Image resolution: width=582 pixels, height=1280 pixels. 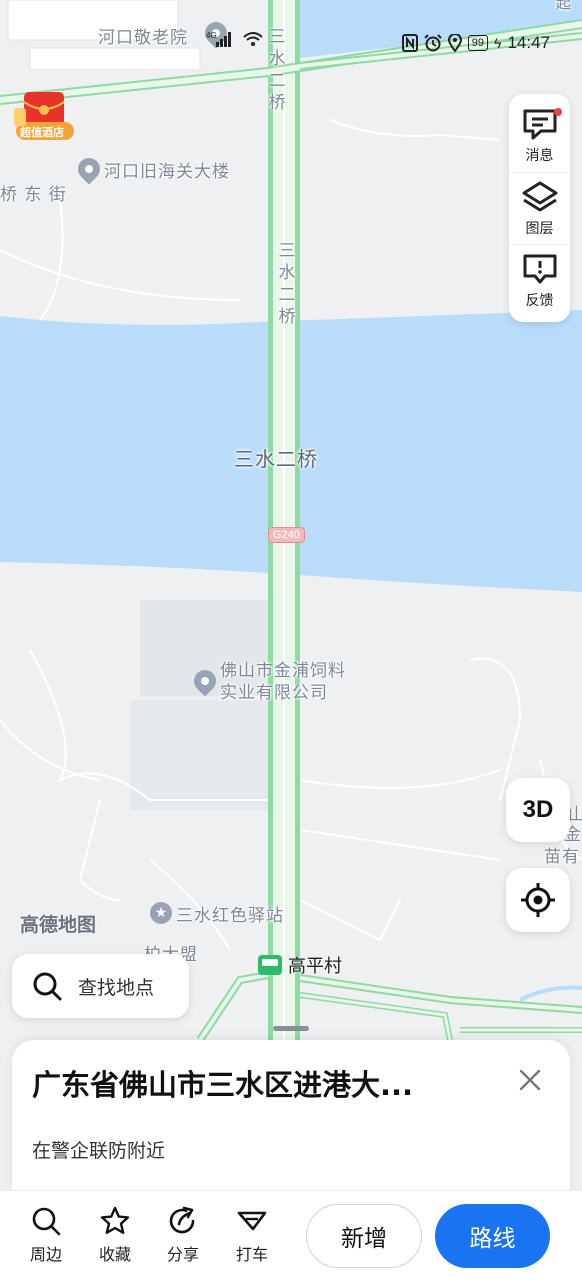 I want to click on feedback-button: 反馈, so click(x=539, y=280).